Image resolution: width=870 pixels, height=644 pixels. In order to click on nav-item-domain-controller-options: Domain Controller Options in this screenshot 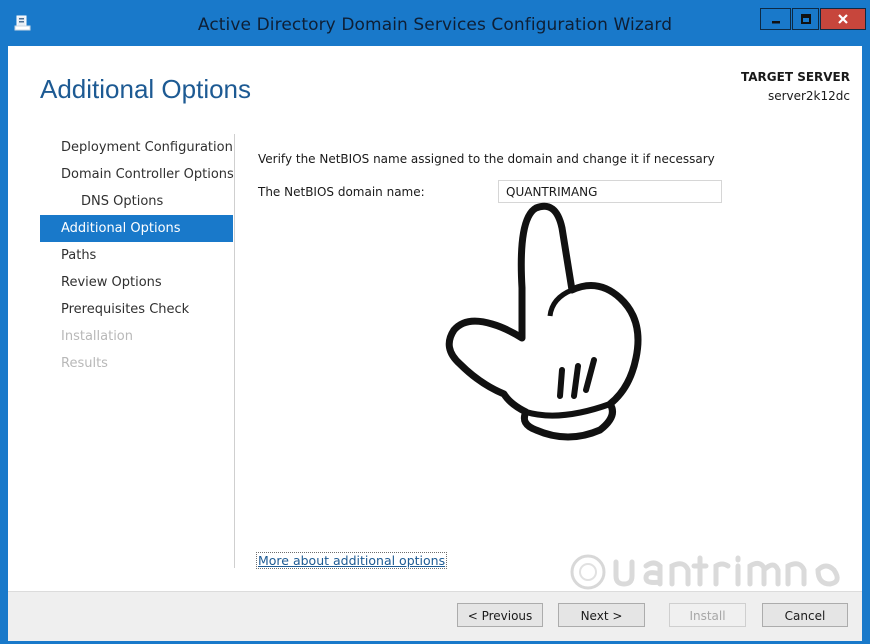, I will do `click(137, 174)`.